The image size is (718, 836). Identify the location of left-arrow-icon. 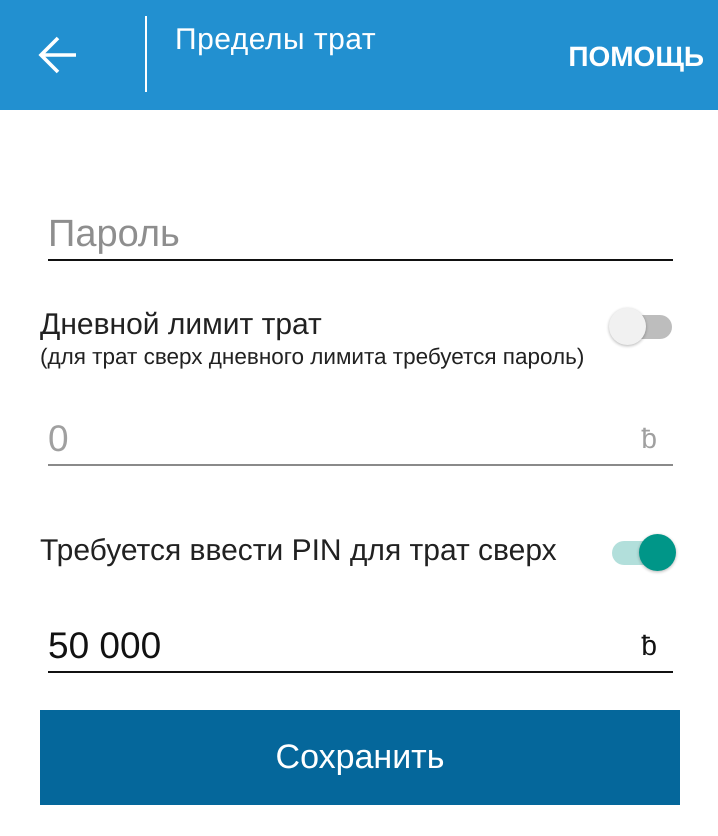
(58, 55).